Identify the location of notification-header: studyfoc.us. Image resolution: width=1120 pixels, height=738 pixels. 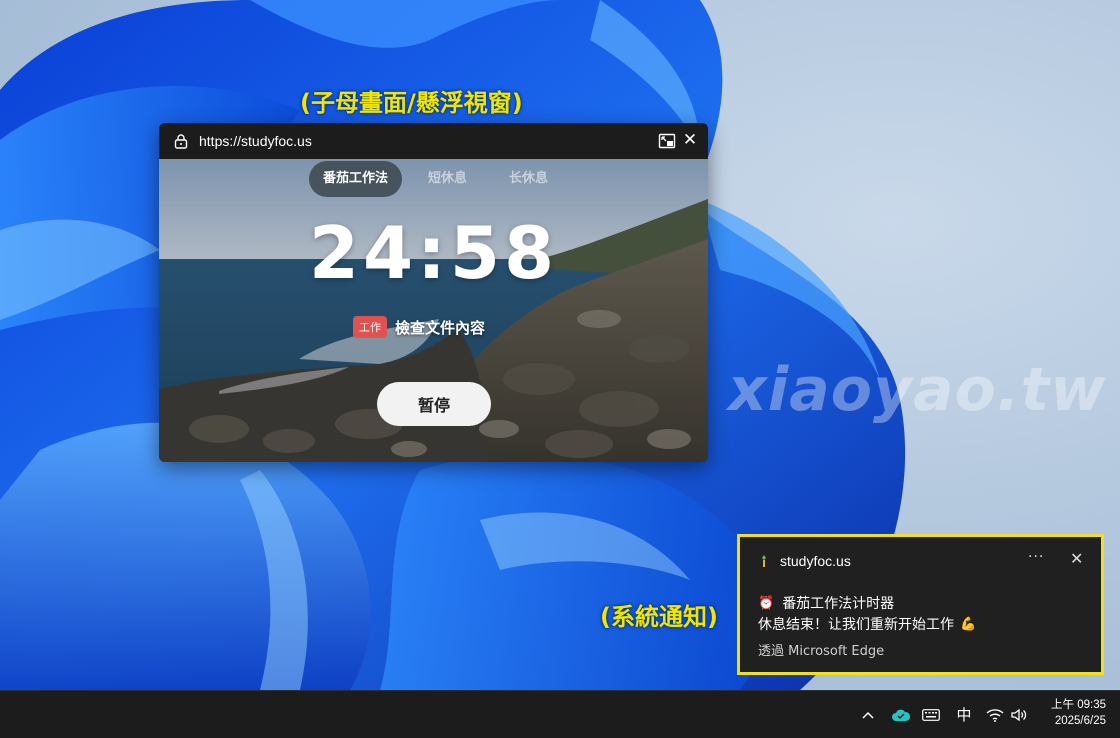
(804, 561).